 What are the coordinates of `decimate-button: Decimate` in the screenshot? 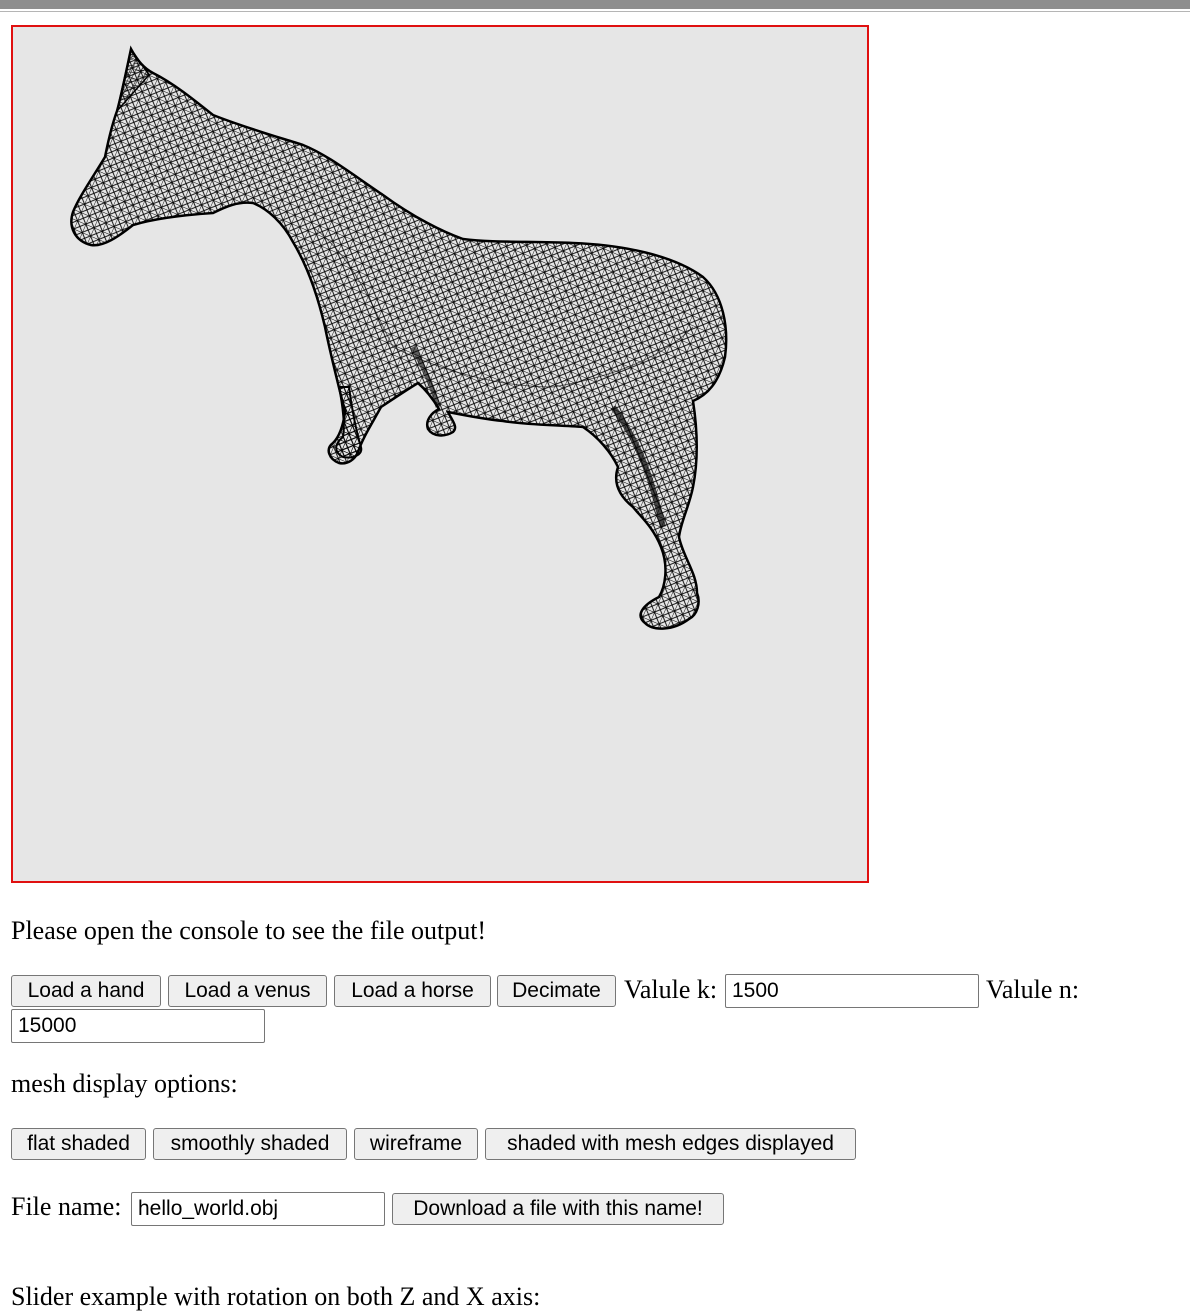 It's located at (556, 991).